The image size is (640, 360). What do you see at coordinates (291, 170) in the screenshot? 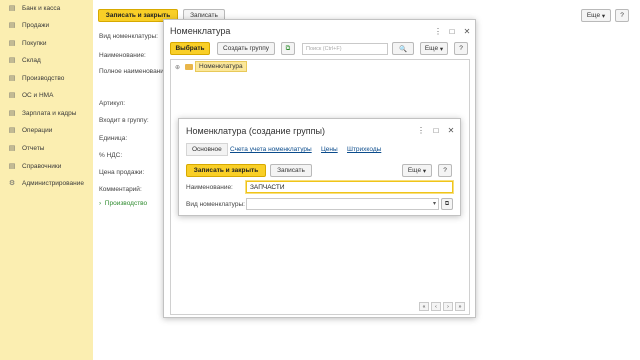
I see `group-save-button: Записать` at bounding box center [291, 170].